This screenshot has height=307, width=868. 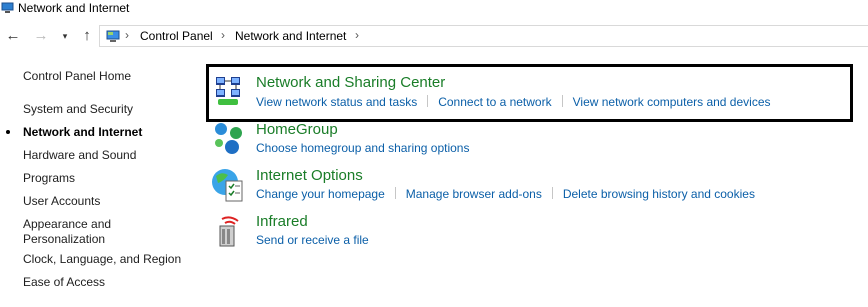 I want to click on arrow-right-icon: →, so click(x=41, y=35).